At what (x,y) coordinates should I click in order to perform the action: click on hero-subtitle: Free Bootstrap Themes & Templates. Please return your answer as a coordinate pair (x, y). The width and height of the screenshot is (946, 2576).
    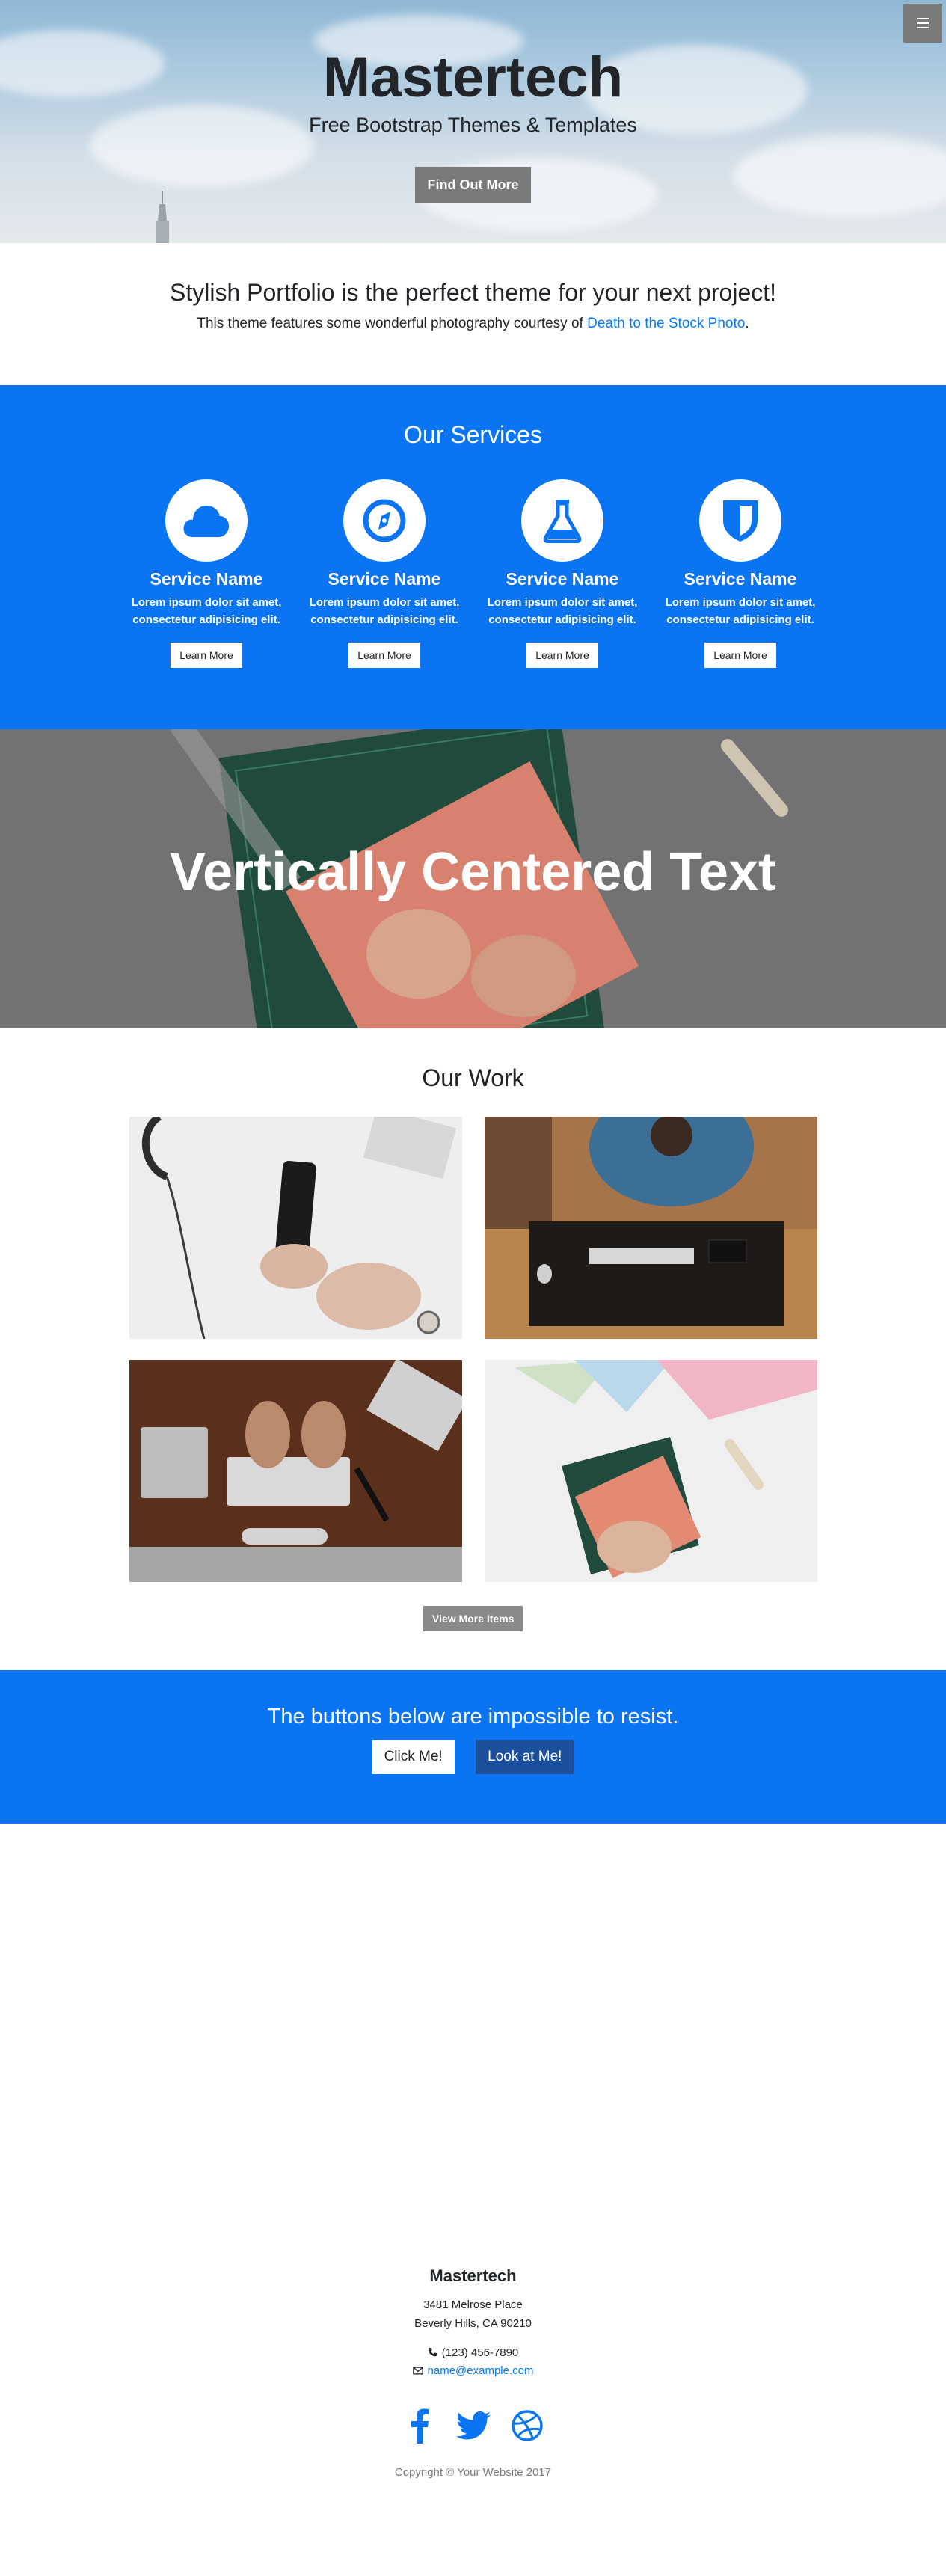
    Looking at the image, I should click on (473, 125).